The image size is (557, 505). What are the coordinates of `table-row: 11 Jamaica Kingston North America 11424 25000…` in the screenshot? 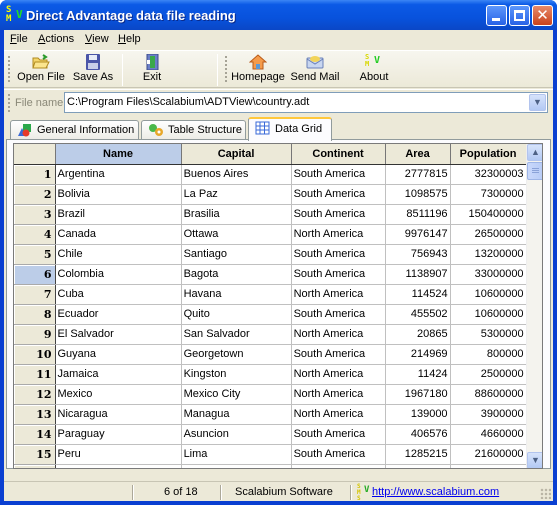 It's located at (270, 374).